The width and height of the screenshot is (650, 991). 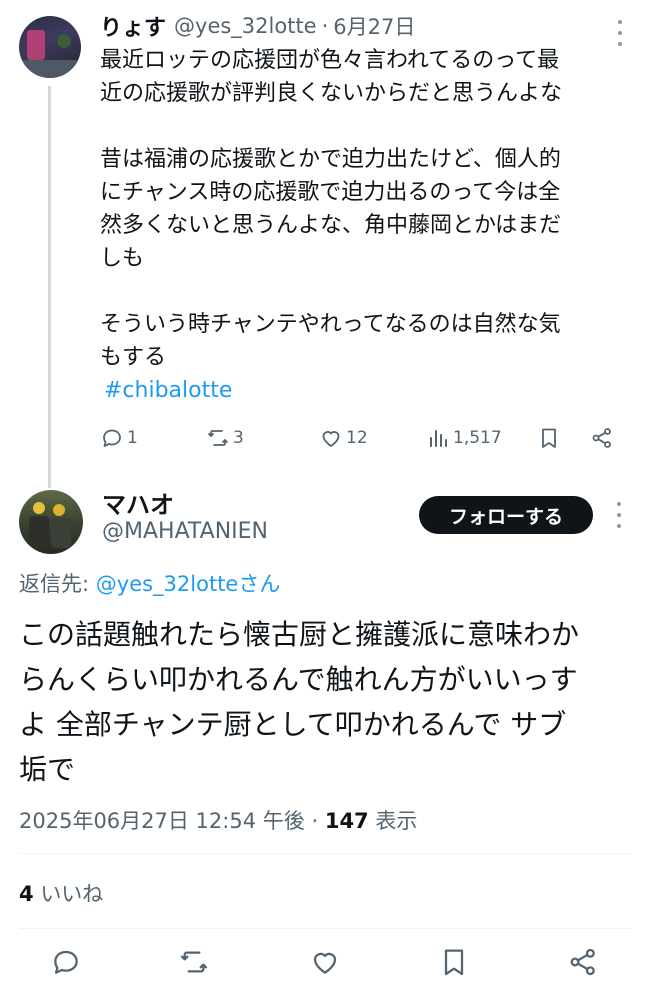 I want to click on retweet-count: 3, so click(x=238, y=438).